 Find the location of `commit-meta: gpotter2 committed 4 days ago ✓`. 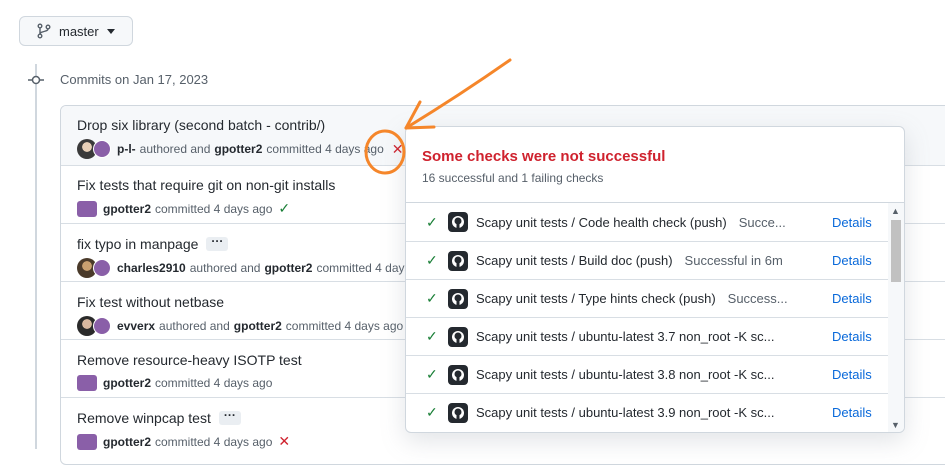

commit-meta: gpotter2 committed 4 days ago ✓ is located at coordinates (183, 208).